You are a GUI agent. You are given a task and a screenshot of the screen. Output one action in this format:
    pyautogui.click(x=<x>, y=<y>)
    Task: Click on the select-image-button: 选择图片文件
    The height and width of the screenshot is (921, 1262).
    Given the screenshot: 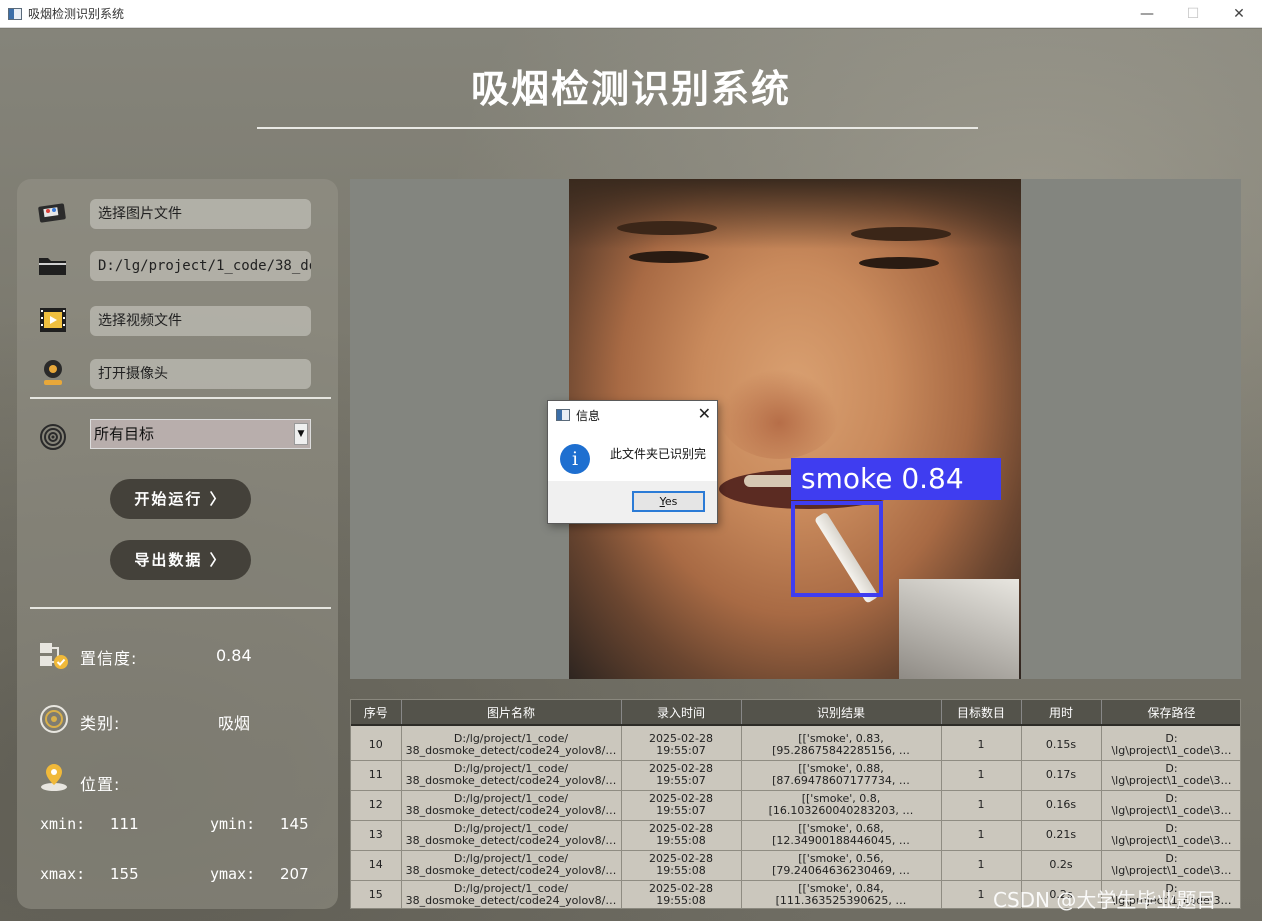 What is the action you would take?
    pyautogui.click(x=200, y=214)
    